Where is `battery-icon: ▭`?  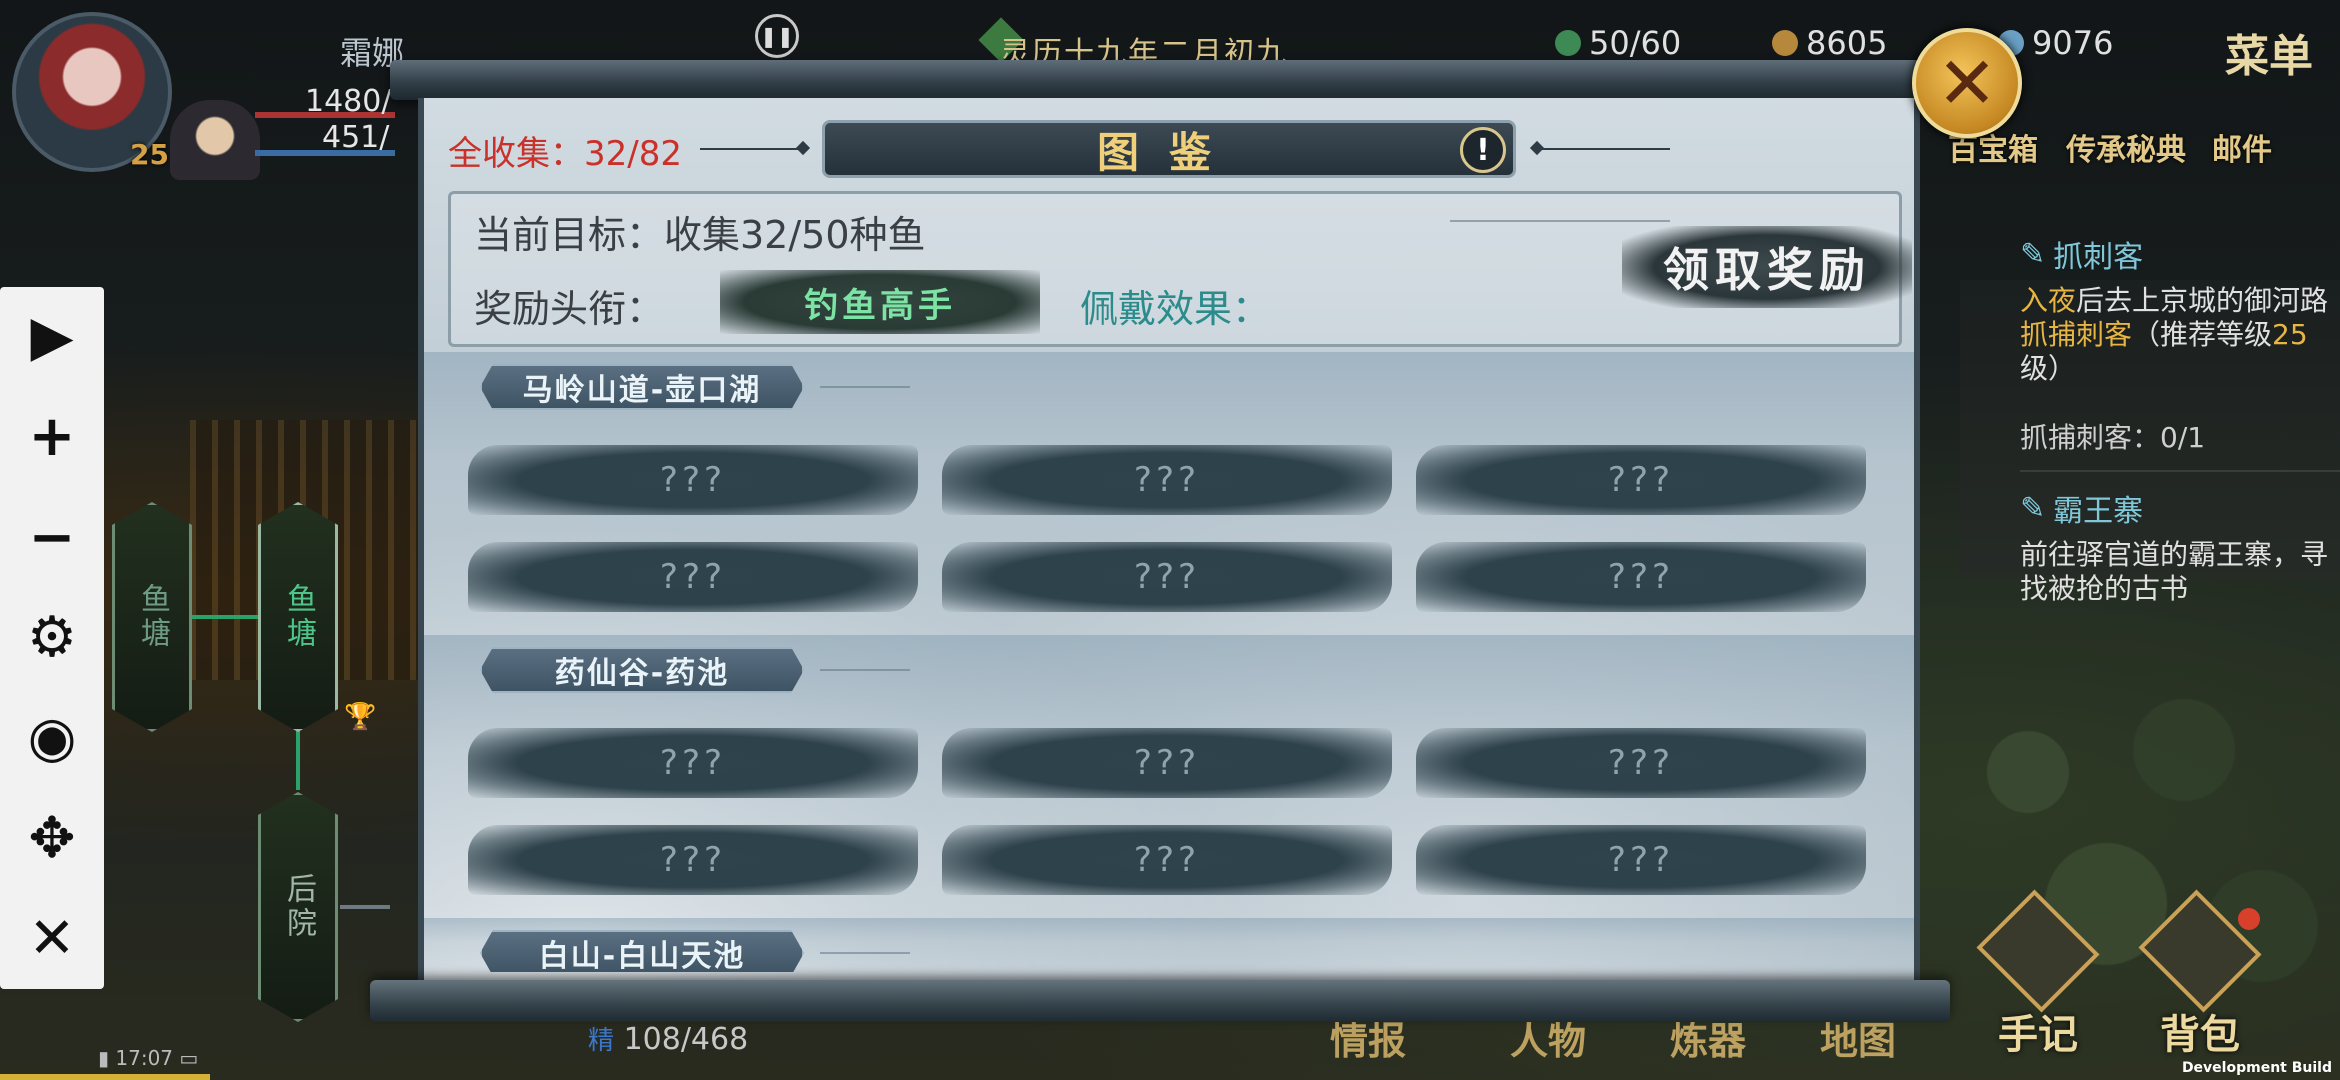 battery-icon: ▭ is located at coordinates (189, 1058).